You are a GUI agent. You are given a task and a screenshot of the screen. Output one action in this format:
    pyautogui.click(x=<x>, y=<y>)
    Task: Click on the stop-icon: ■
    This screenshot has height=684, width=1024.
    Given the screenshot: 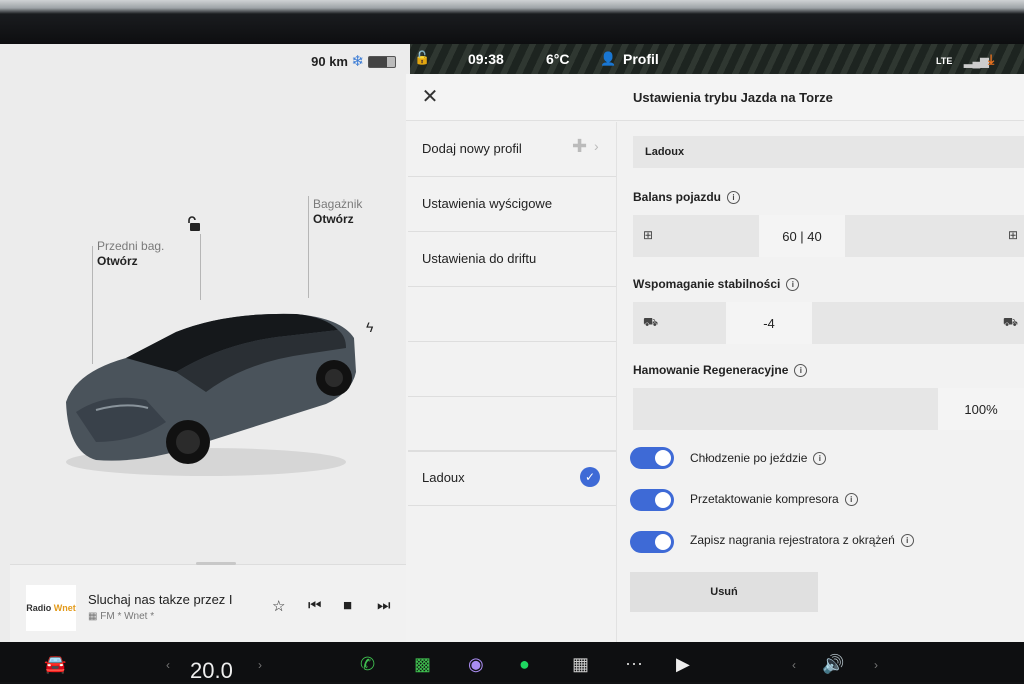 What is the action you would take?
    pyautogui.click(x=347, y=605)
    